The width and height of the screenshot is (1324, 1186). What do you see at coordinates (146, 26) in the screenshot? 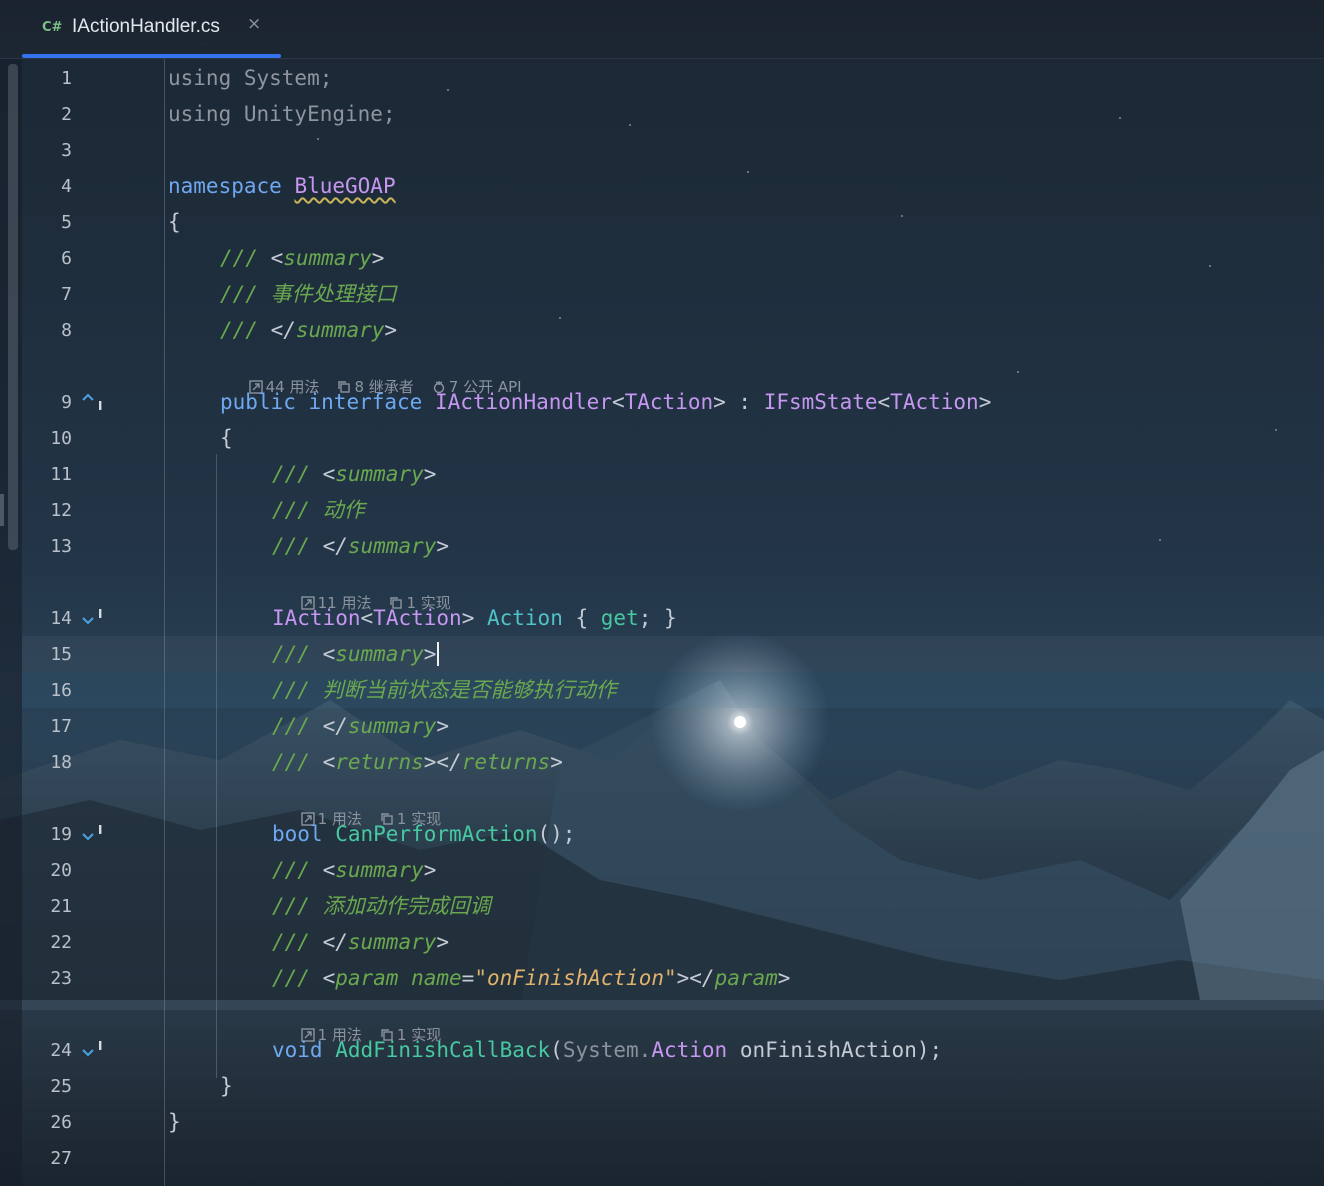
I see `tab-title: IActionHandler.cs` at bounding box center [146, 26].